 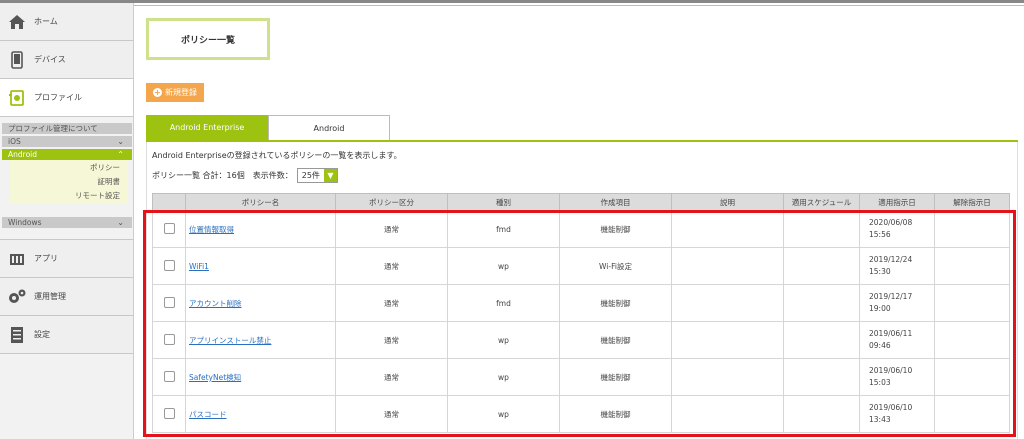 I want to click on tab-android-enterprise: Android Enterprise, so click(x=207, y=127).